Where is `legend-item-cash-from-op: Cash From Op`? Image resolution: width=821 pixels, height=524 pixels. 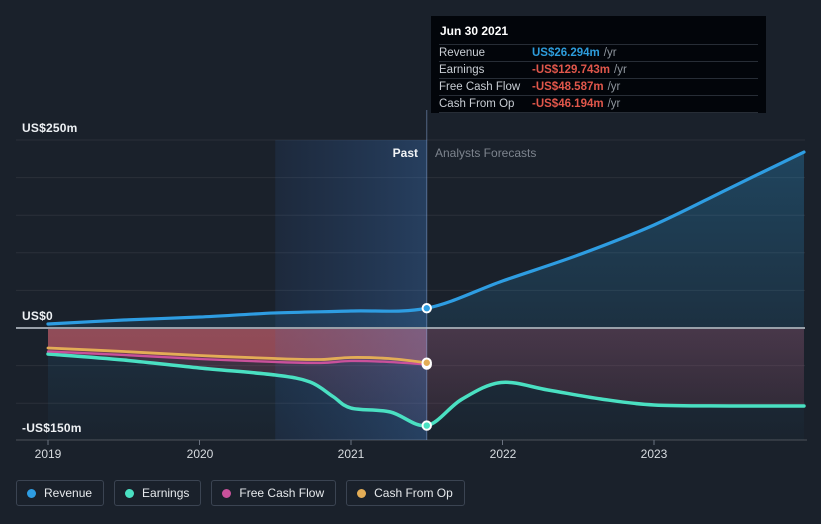
legend-item-cash-from-op: Cash From Op is located at coordinates (405, 493).